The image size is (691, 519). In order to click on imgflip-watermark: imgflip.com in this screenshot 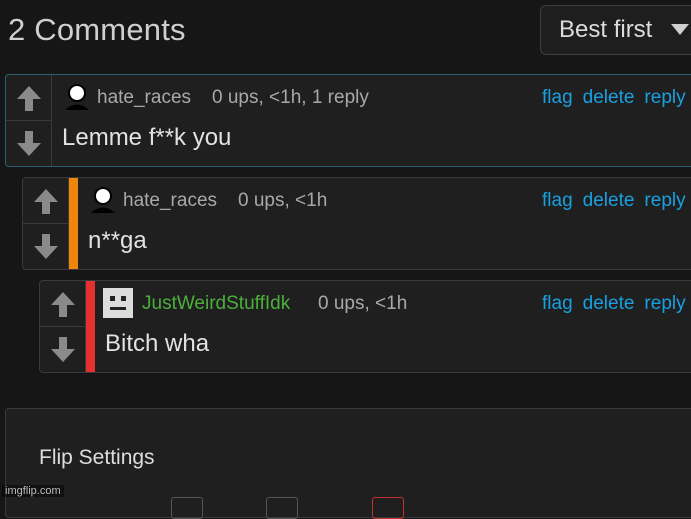, I will do `click(33, 491)`.